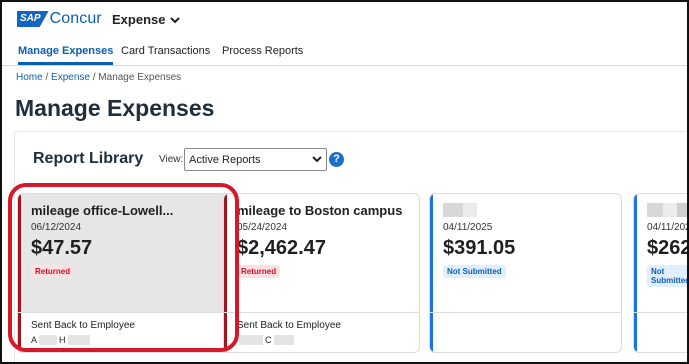 The image size is (689, 364). I want to click on view-select-value: Active Reports, so click(225, 160).